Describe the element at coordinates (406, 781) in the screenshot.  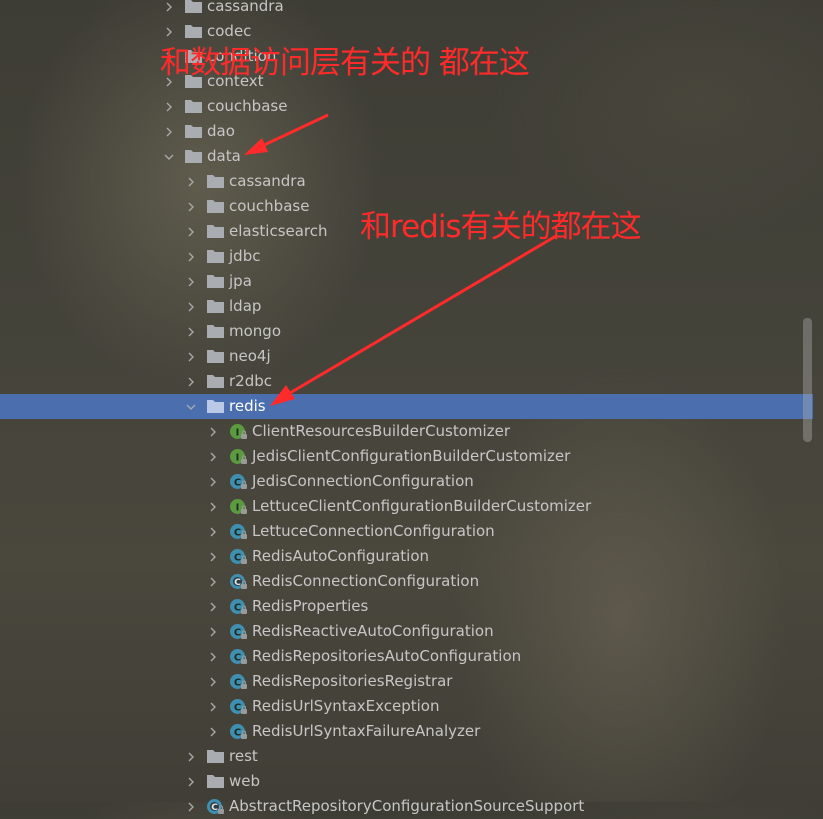
I see `tree-row-web: web` at that location.